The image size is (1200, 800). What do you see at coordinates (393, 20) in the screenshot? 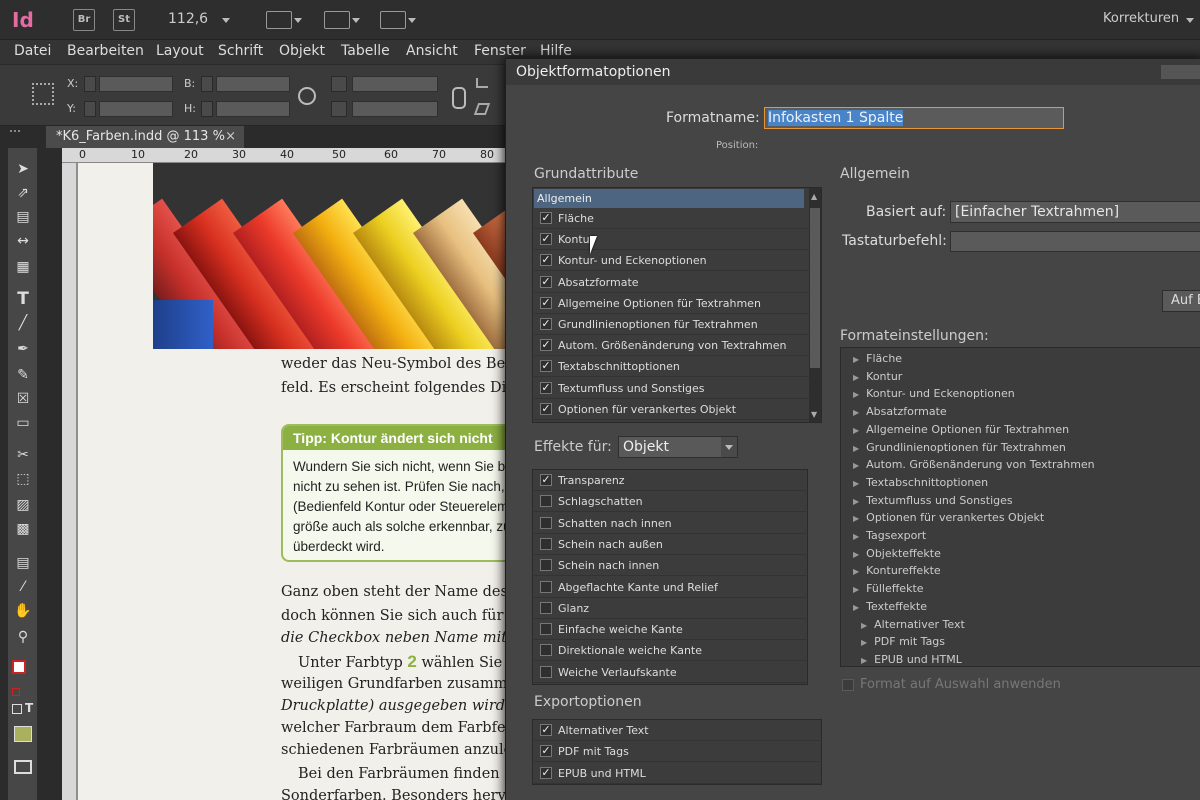
I see `arrange-documents-button` at bounding box center [393, 20].